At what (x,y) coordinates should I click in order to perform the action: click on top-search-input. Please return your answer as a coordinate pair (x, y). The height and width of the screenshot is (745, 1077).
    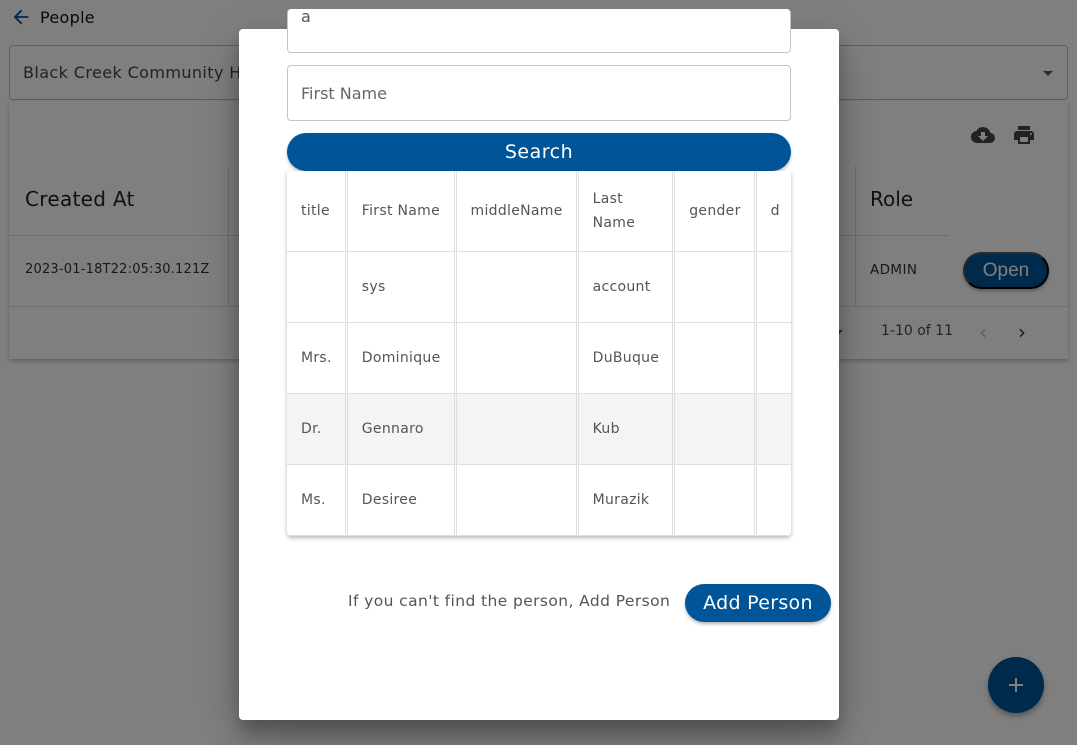
    Looking at the image, I should click on (545, 19).